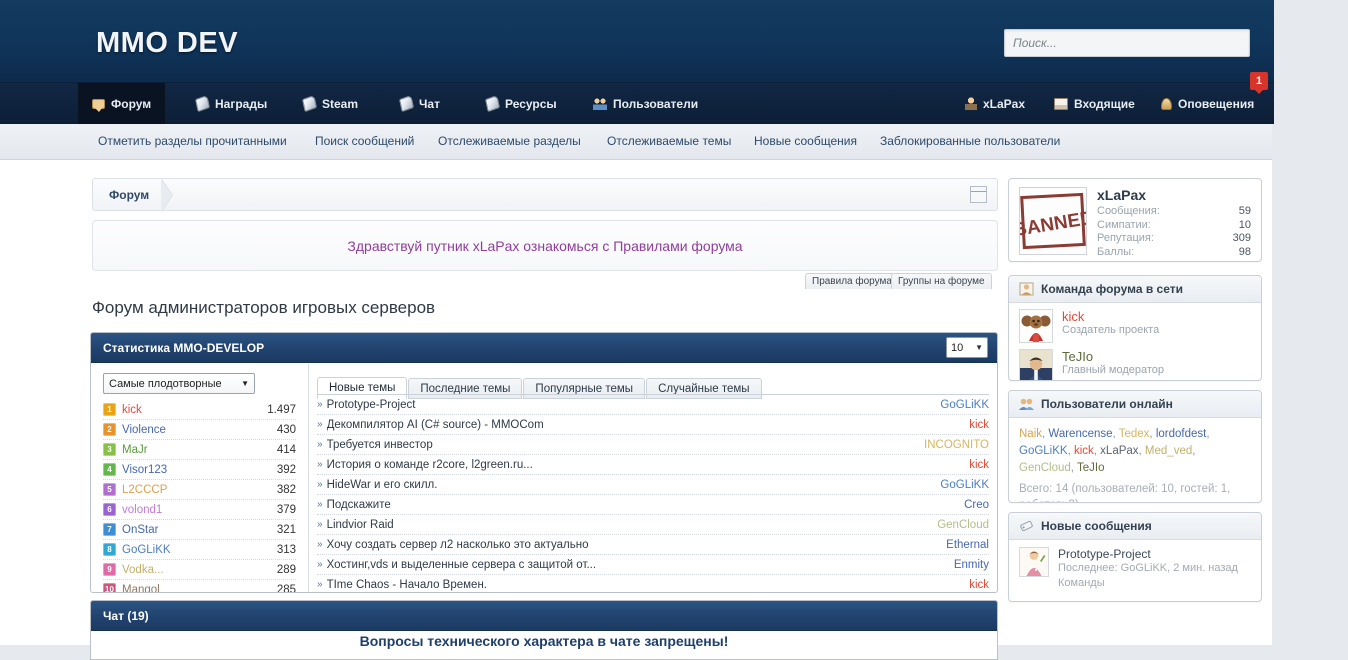 The height and width of the screenshot is (660, 1348). I want to click on topic-row: » Подскажите Creo, so click(653, 505).